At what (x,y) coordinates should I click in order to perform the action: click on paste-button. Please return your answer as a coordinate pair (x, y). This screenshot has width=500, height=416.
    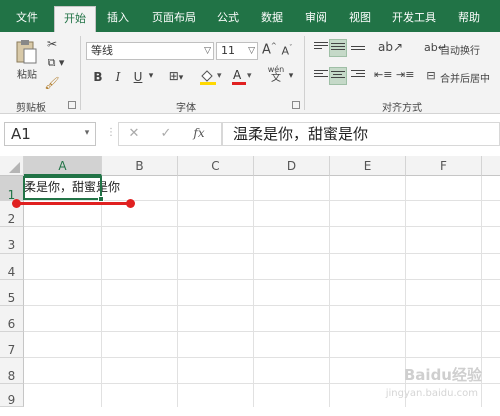
    Looking at the image, I should click on (26, 51).